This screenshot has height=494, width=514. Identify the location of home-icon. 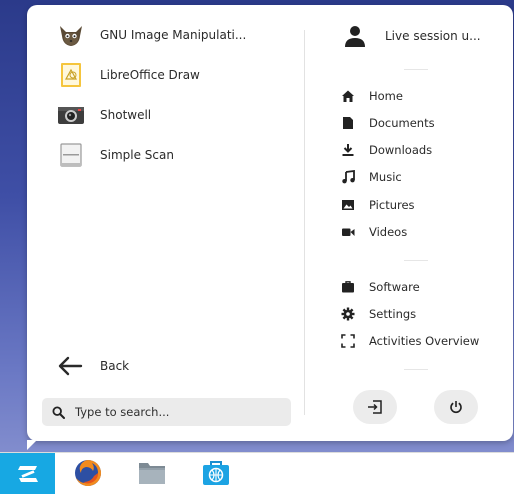
(348, 96).